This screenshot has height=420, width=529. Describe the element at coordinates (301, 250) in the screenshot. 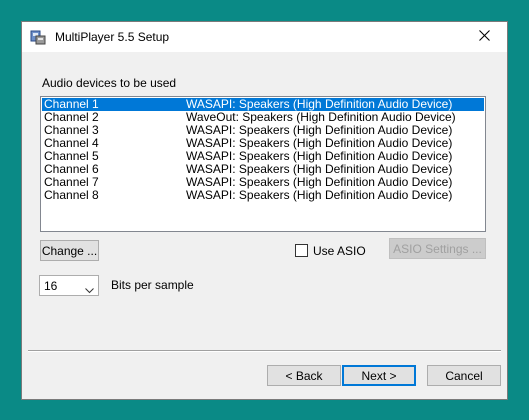

I see `use-asio-checkbox` at that location.